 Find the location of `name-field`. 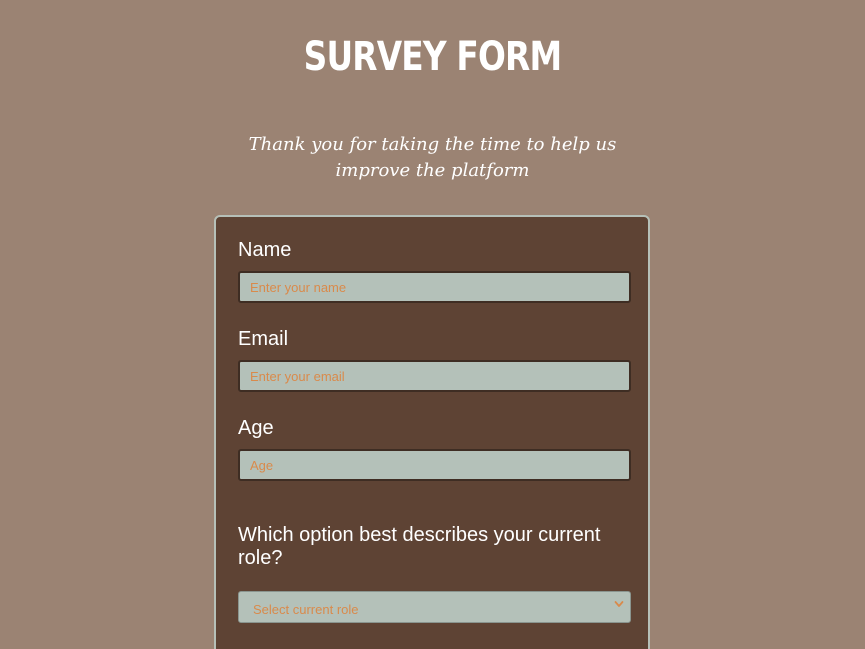

name-field is located at coordinates (434, 287).